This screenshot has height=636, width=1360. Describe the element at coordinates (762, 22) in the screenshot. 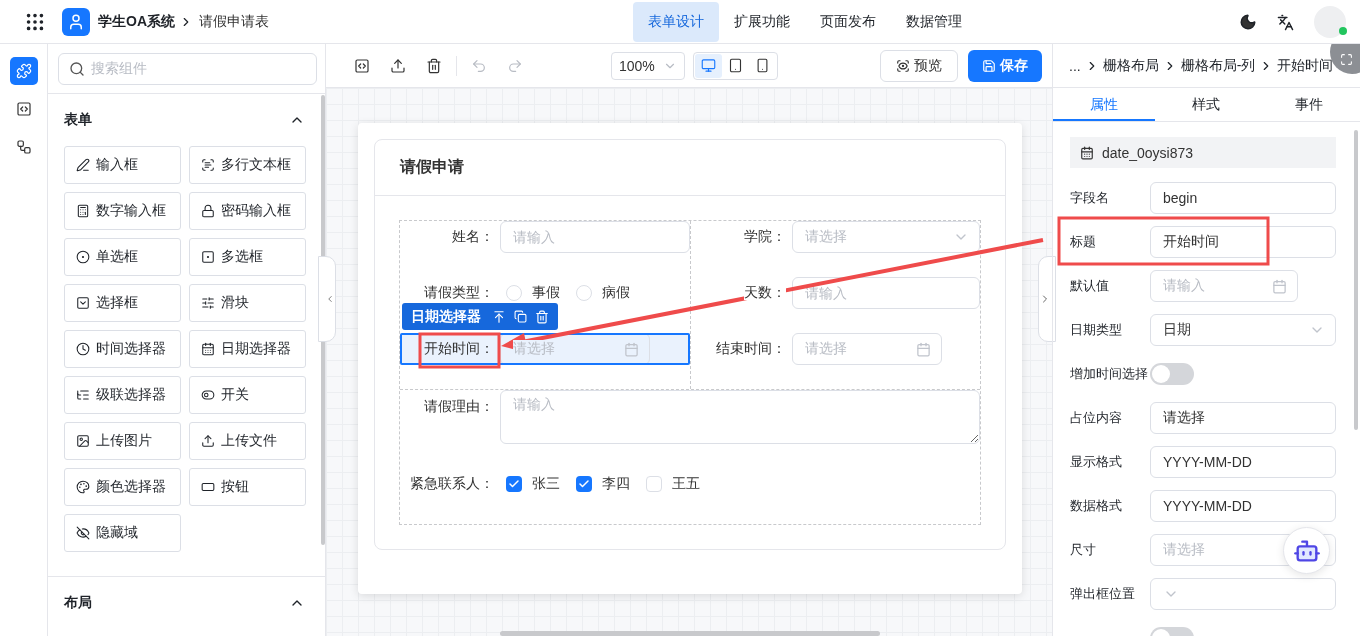

I see `nav-tab: 扩展功能` at that location.